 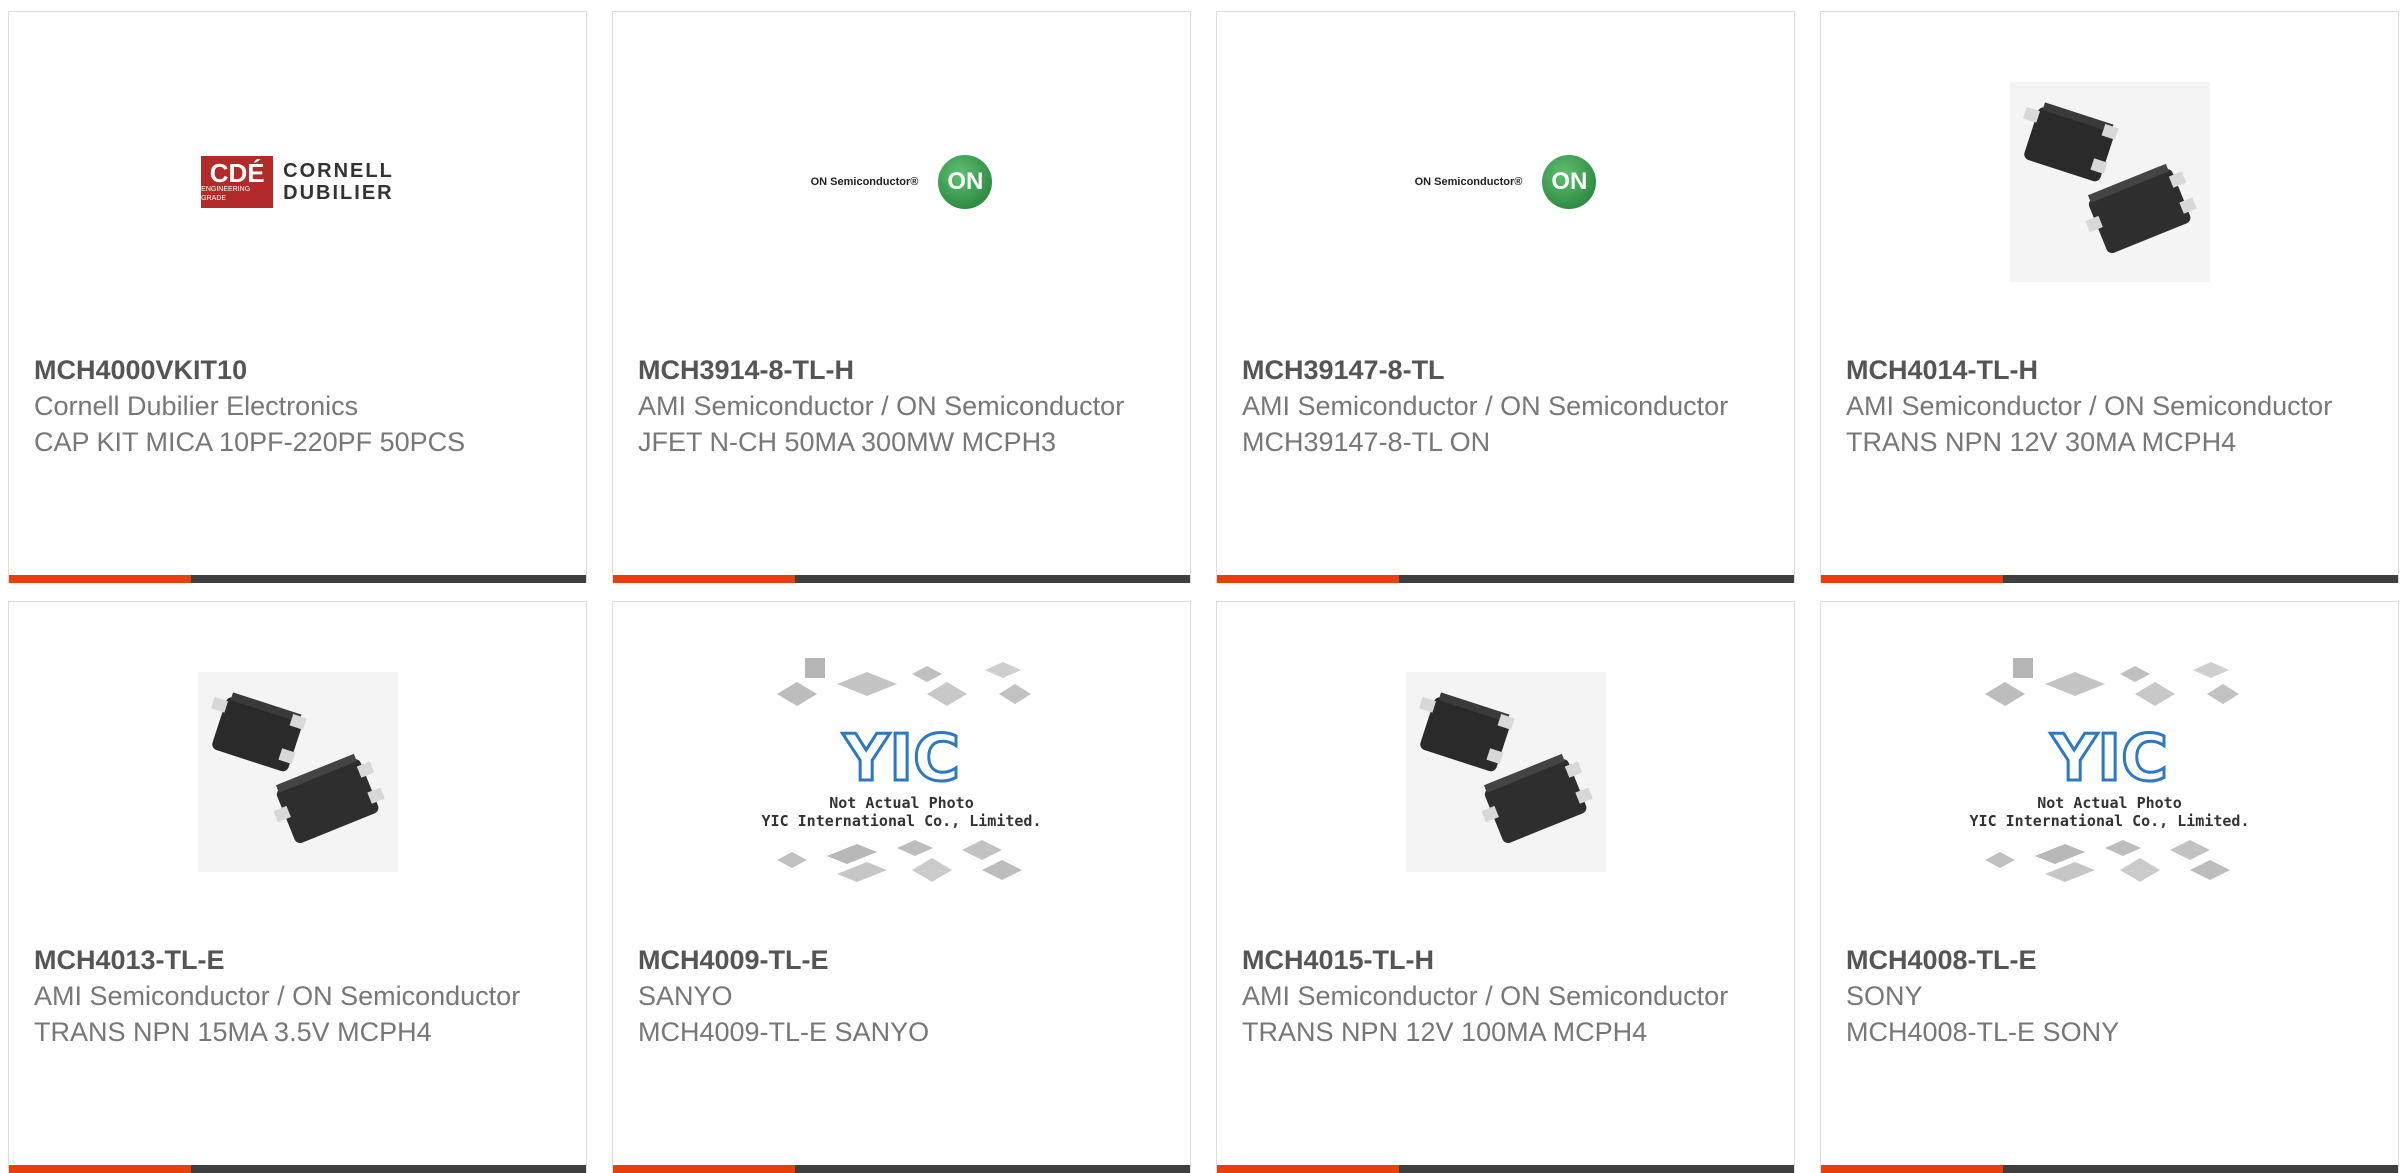 What do you see at coordinates (685, 996) in the screenshot?
I see `manufacturer: SANYO` at bounding box center [685, 996].